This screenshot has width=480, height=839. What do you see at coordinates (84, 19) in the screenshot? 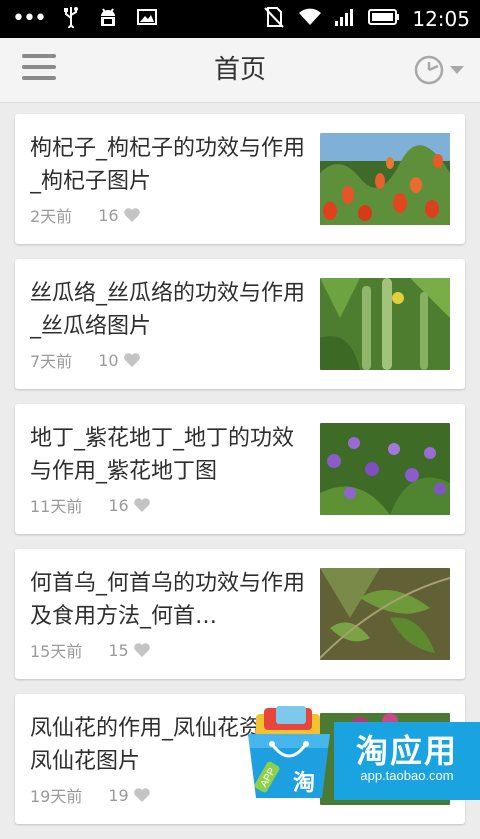
I see `status-bar-notifications: •••` at bounding box center [84, 19].